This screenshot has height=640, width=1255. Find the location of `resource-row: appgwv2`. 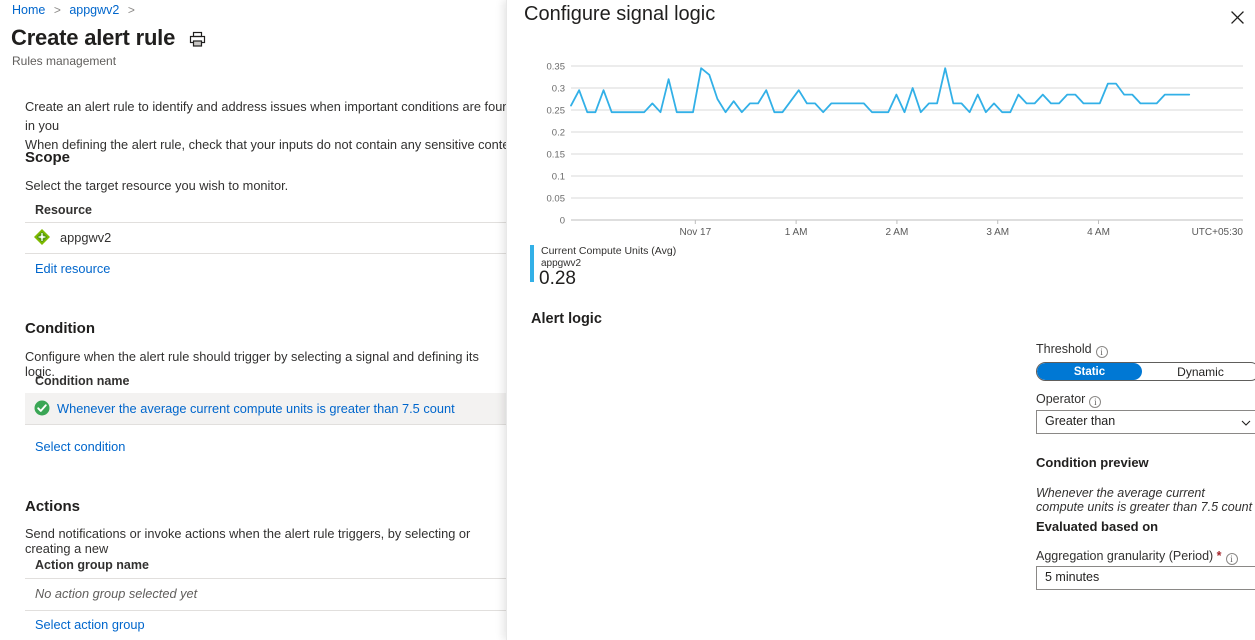

resource-row: appgwv2 is located at coordinates (265, 237).